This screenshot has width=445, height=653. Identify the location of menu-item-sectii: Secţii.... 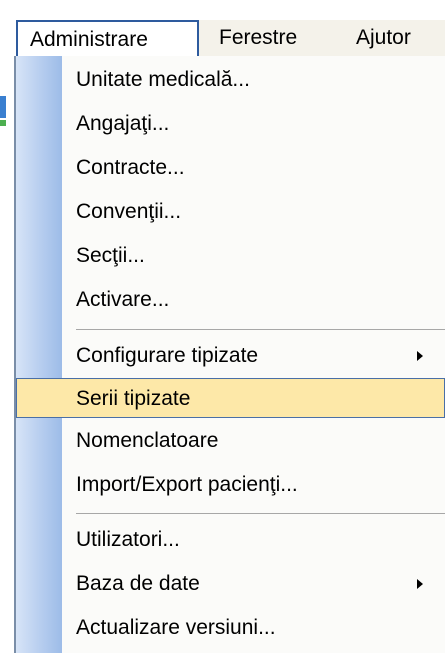
(230, 256).